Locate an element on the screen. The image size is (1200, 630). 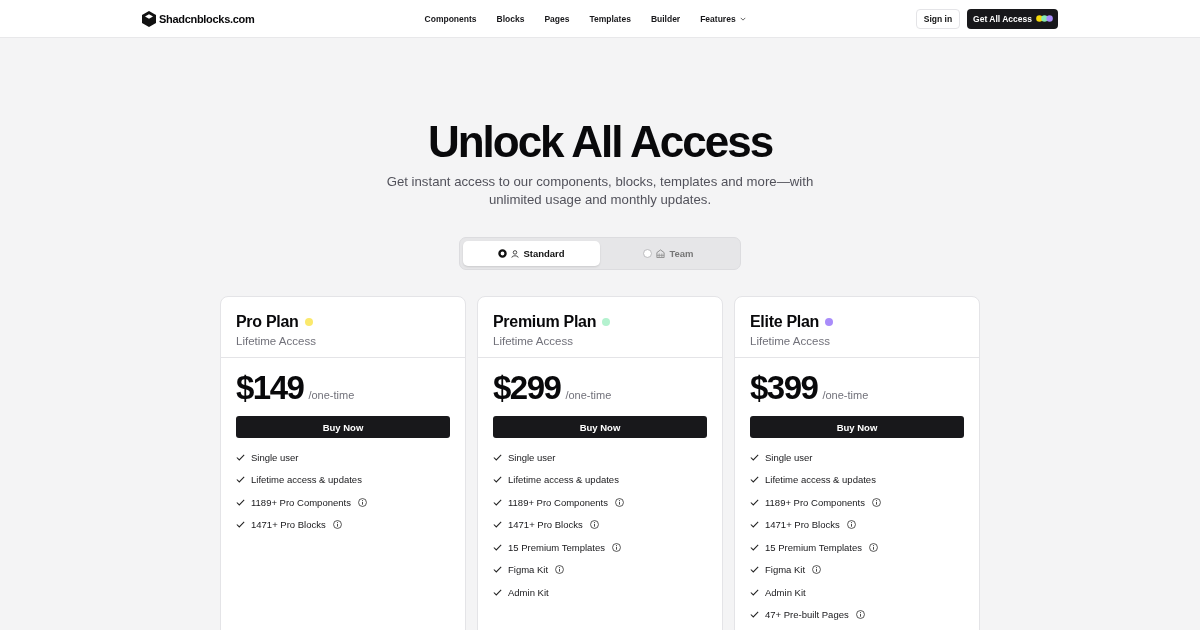
sign-in-button: Sign in is located at coordinates (938, 18).